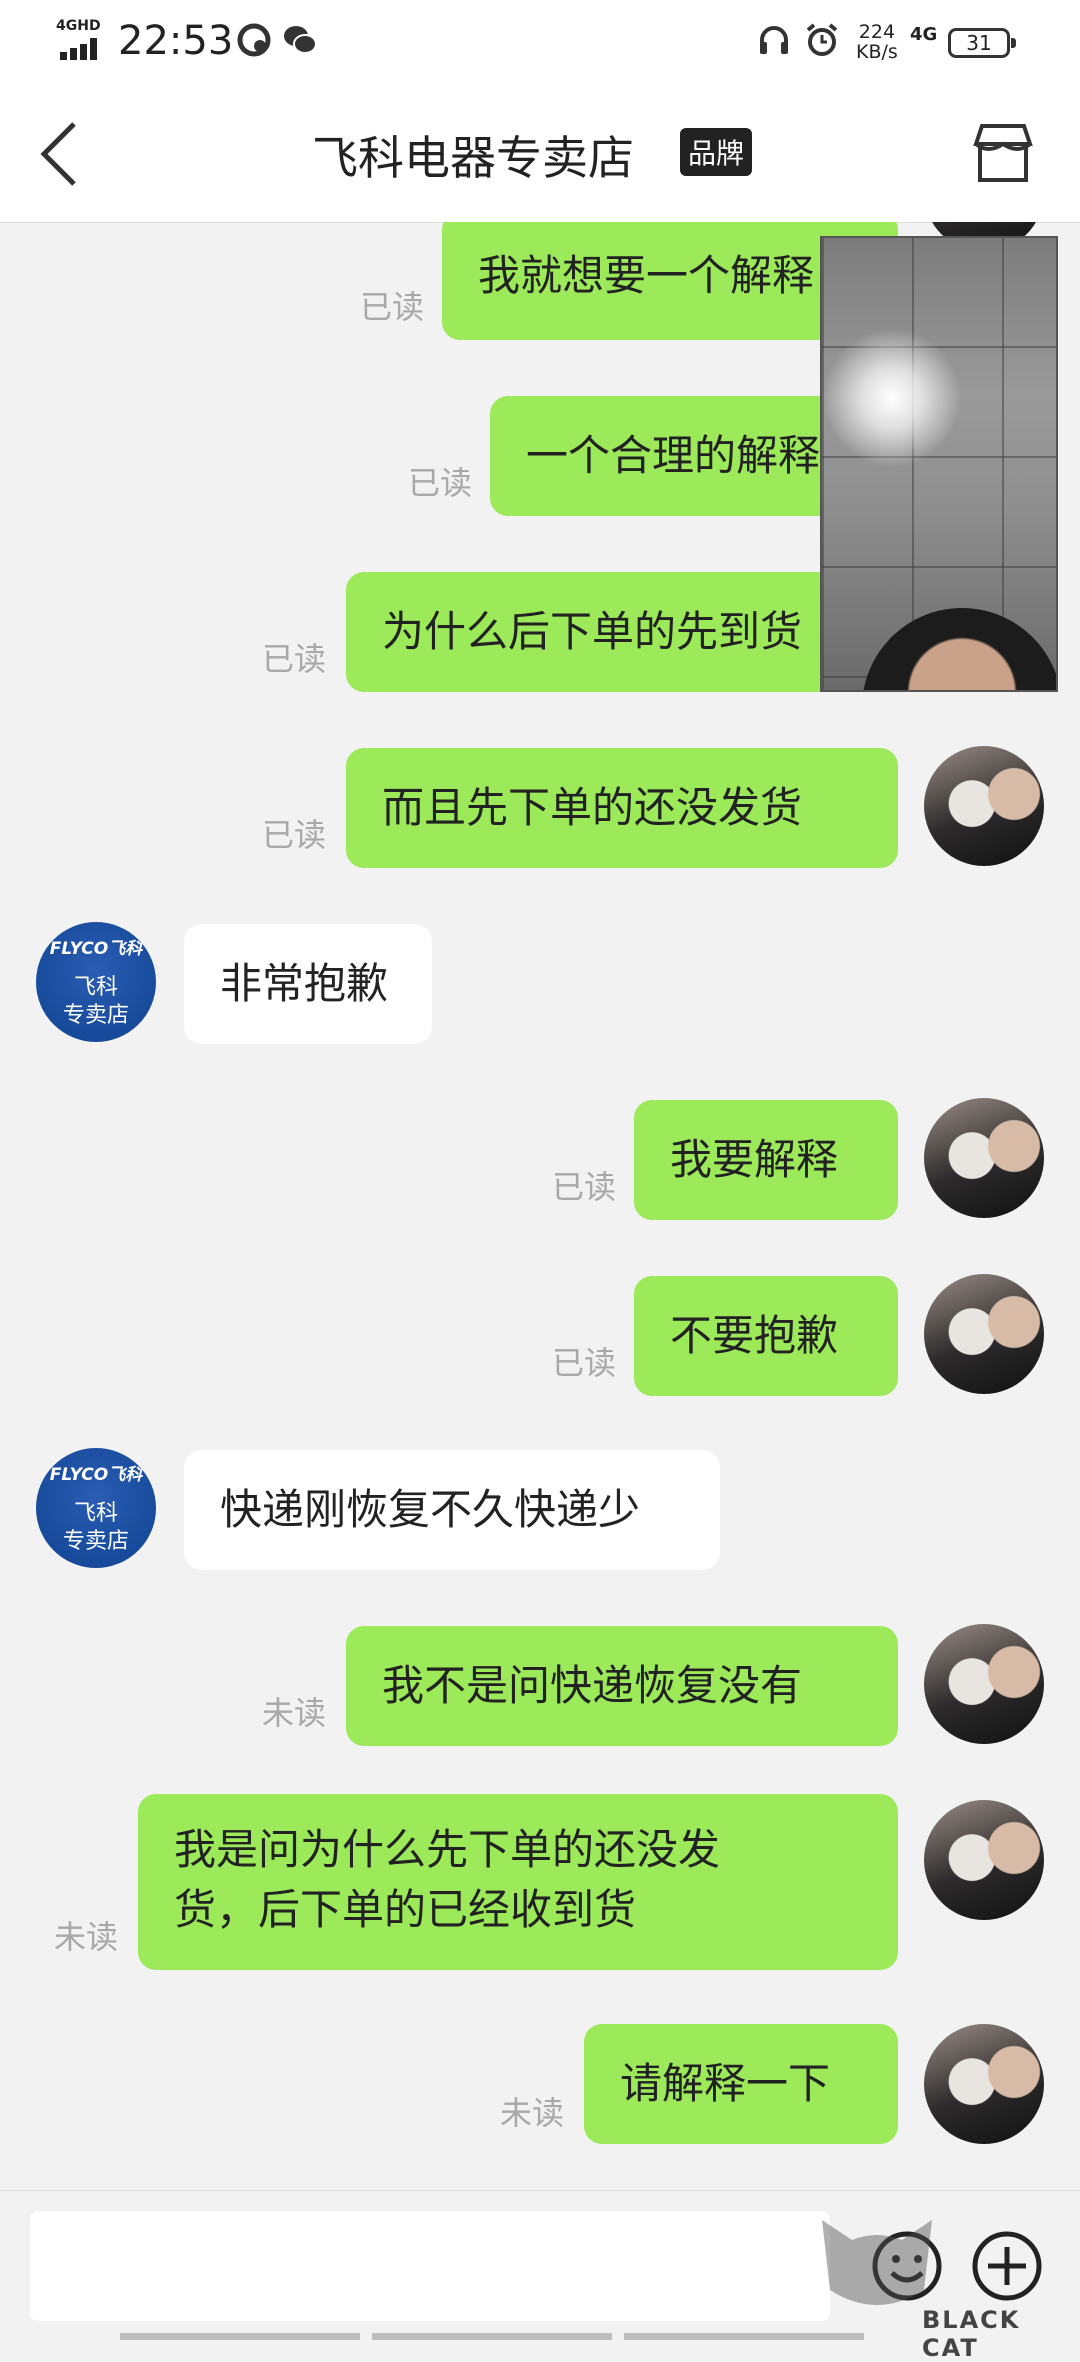 The height and width of the screenshot is (2362, 1080). I want to click on status-time: 22:53, so click(176, 41).